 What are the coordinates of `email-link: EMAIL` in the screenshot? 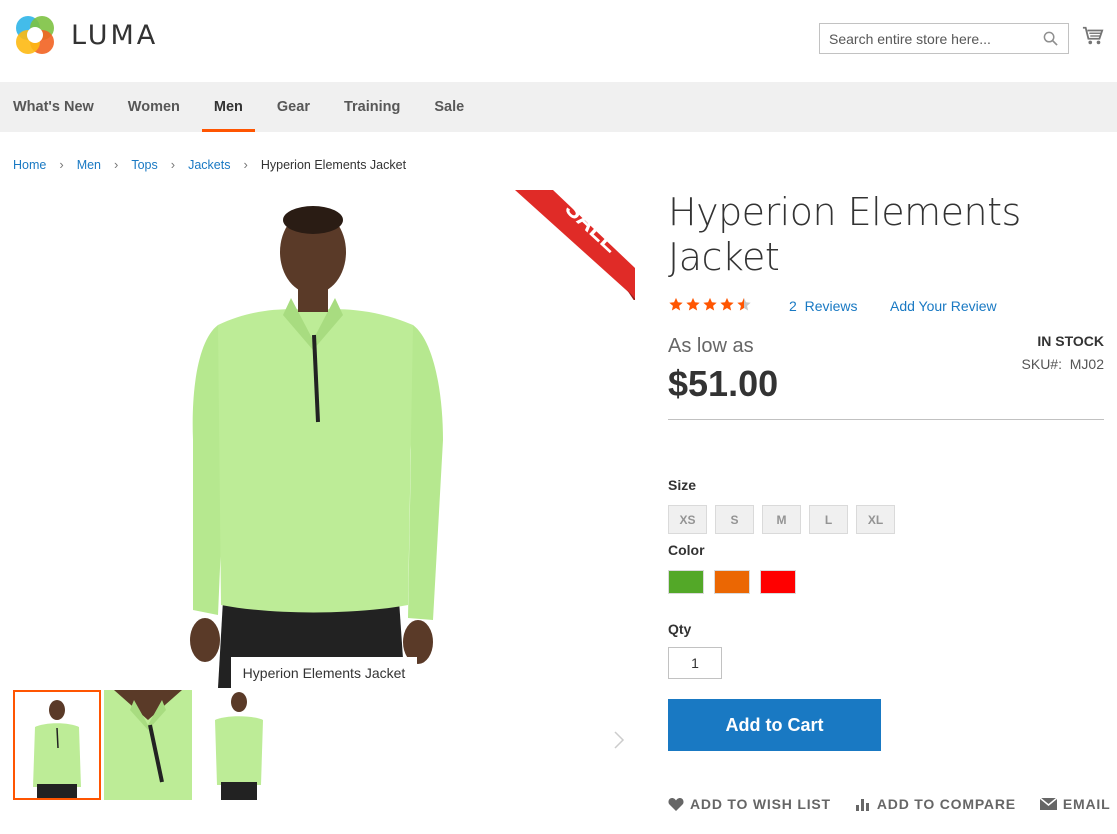 It's located at (1075, 804).